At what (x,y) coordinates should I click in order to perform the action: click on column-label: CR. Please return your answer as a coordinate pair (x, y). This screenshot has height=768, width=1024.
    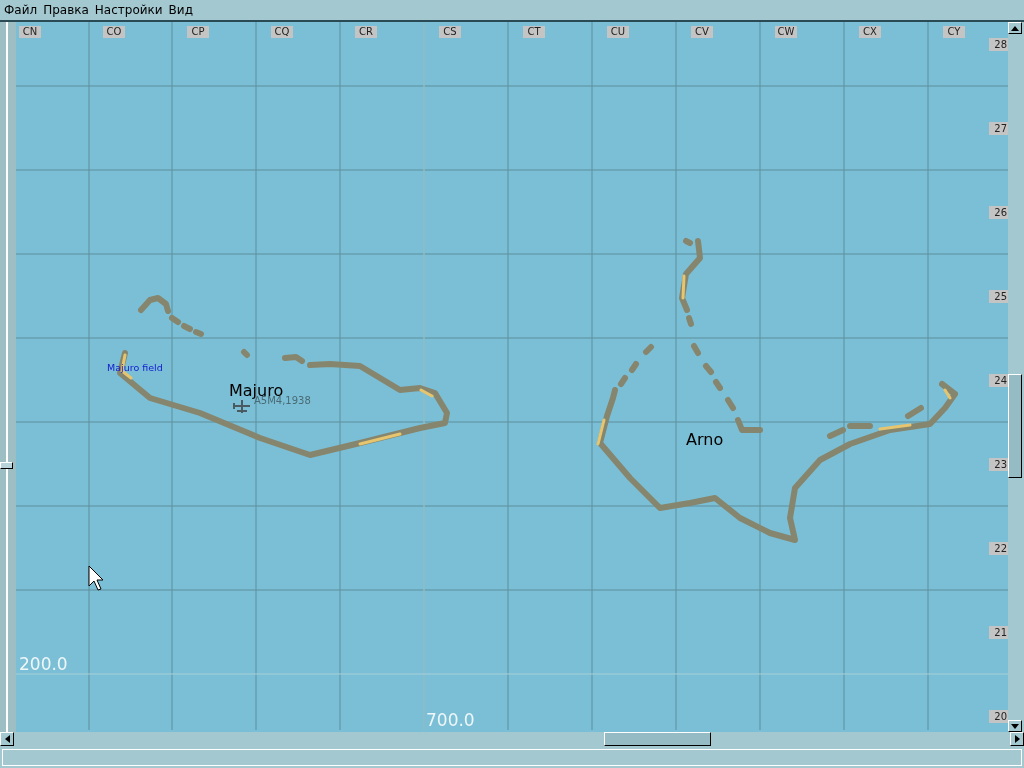
    Looking at the image, I should click on (366, 32).